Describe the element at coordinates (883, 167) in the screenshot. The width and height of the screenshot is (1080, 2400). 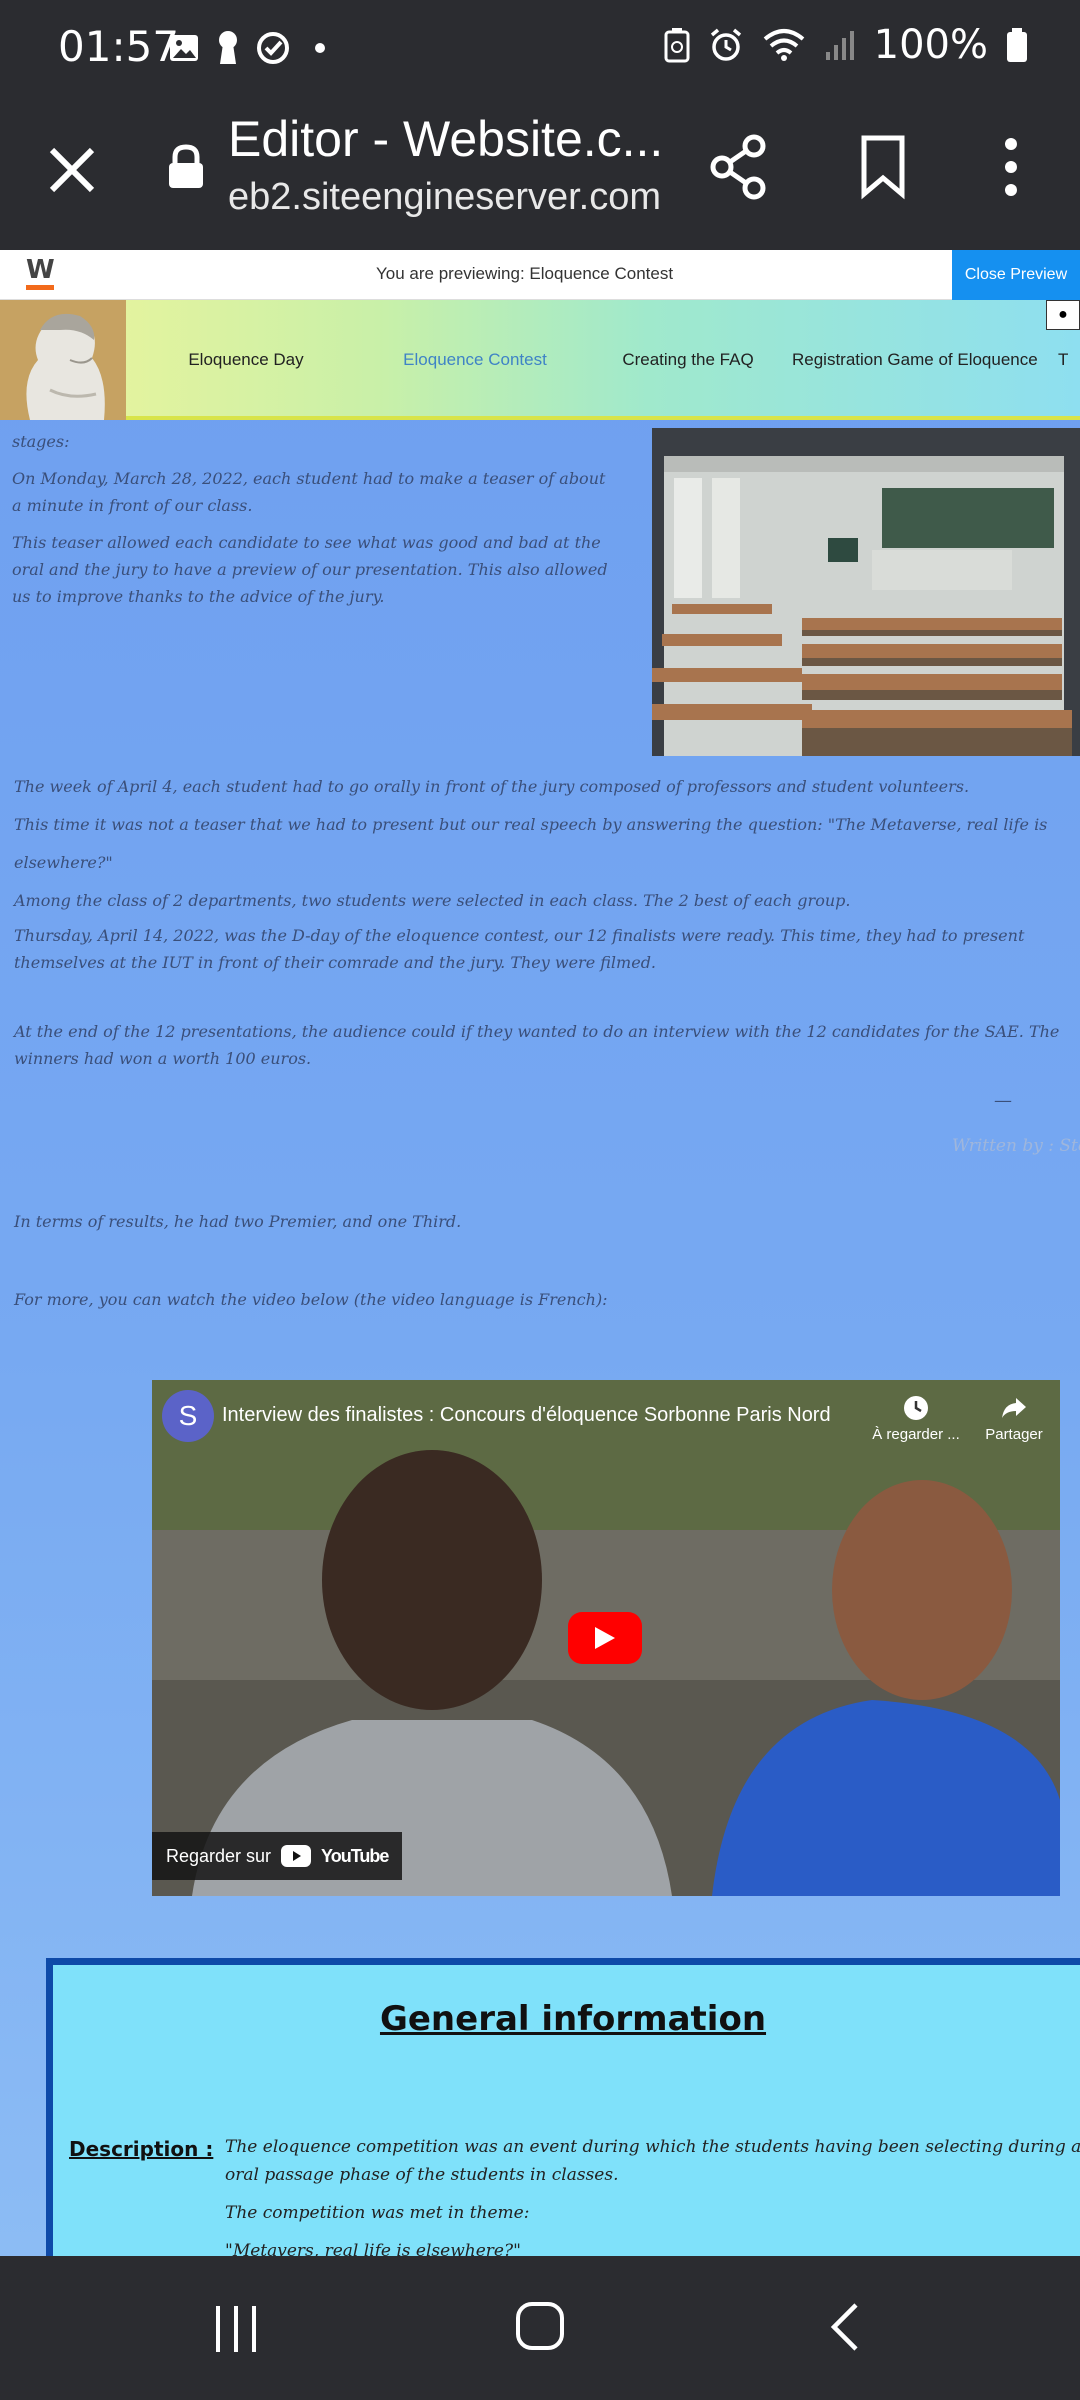
I see `bookmark-icon` at that location.